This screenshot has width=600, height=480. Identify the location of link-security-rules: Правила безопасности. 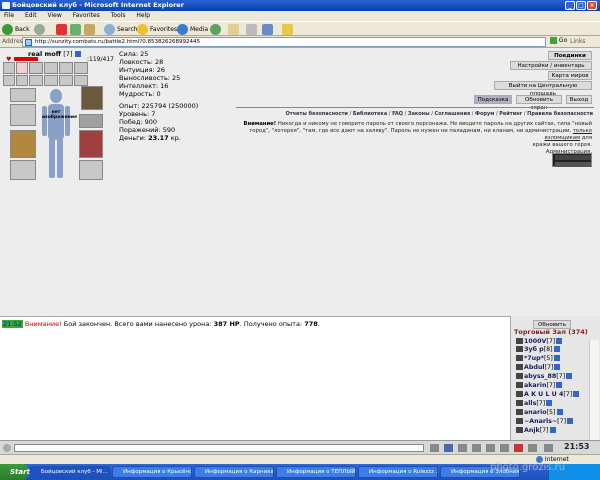
(560, 114).